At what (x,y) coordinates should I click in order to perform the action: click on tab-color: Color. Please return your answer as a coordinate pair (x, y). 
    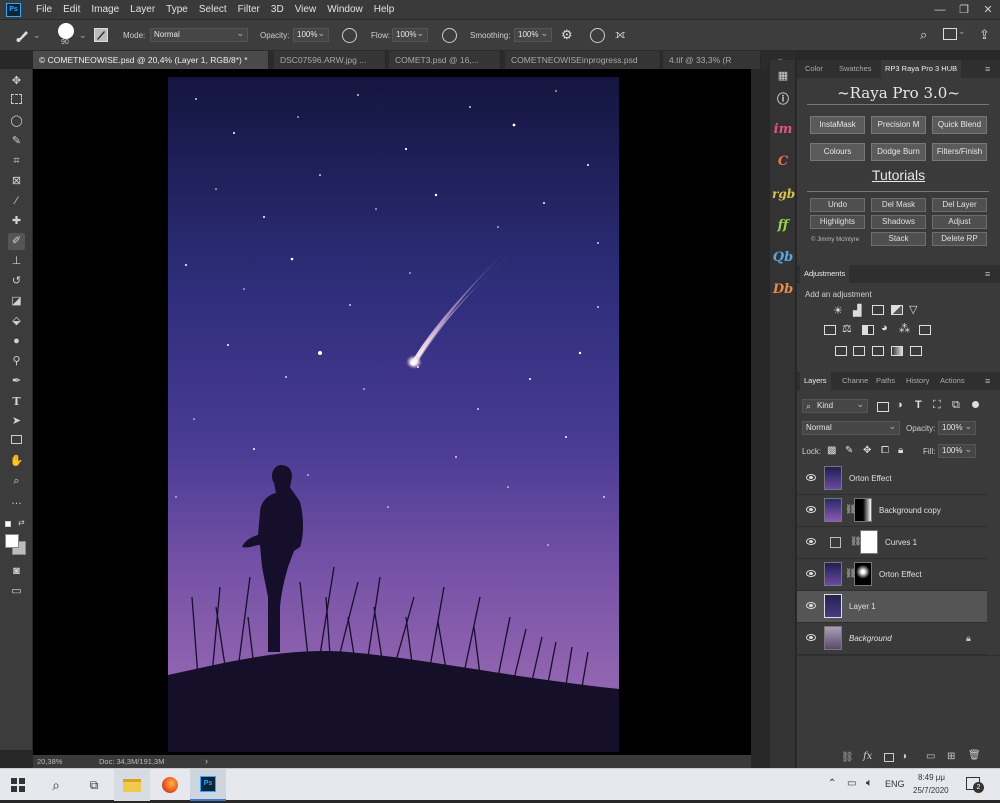
    Looking at the image, I should click on (814, 69).